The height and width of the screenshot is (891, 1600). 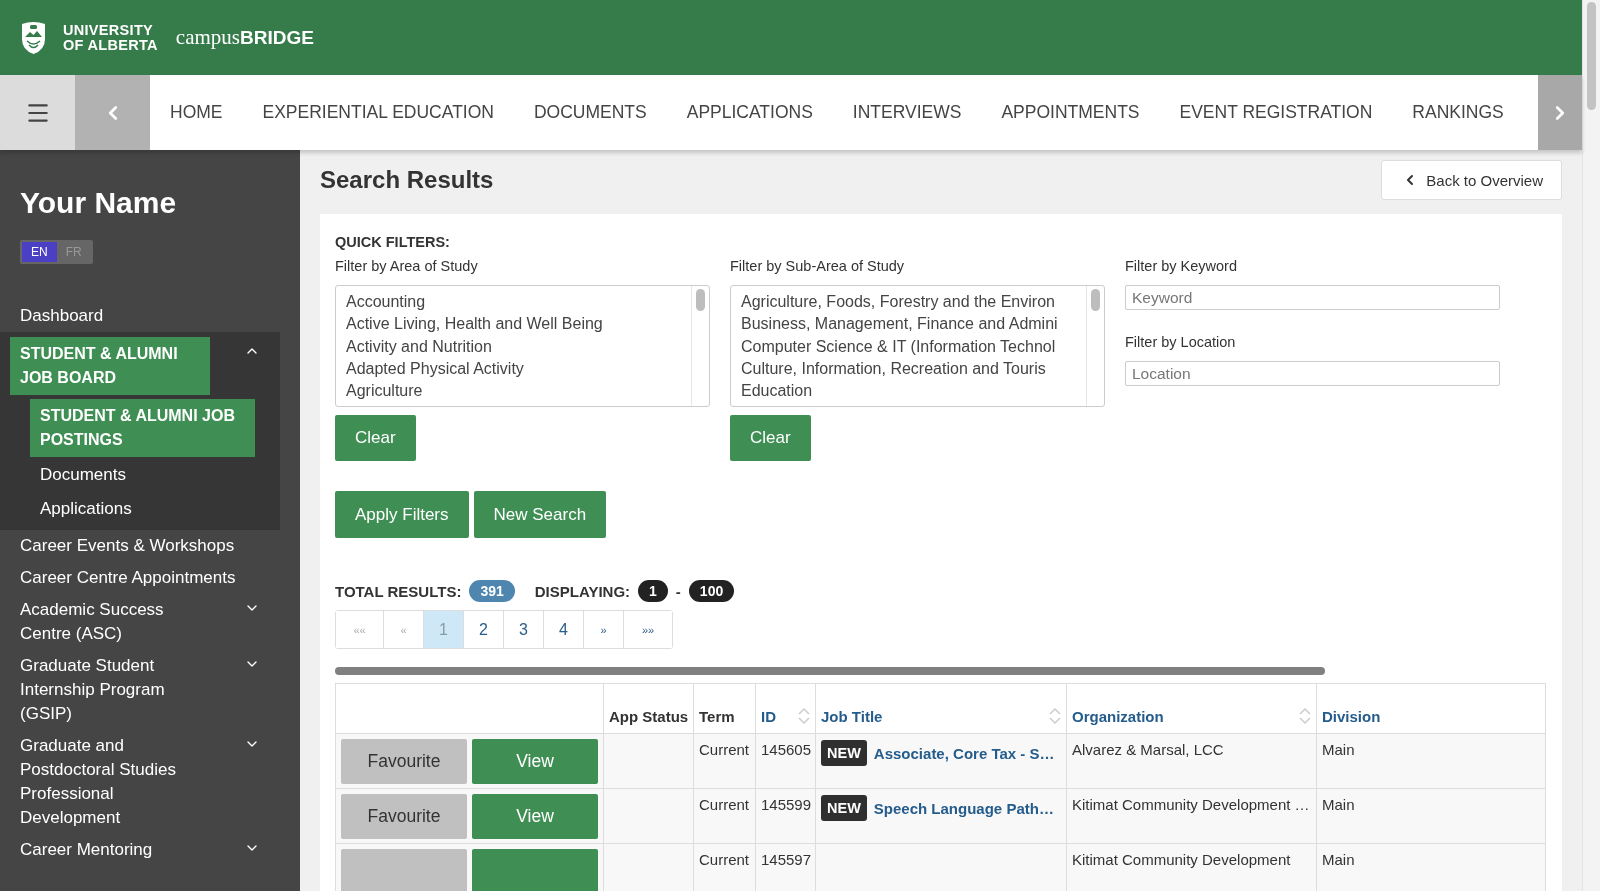 I want to click on nav-tab: RANKINGS, so click(x=1458, y=112).